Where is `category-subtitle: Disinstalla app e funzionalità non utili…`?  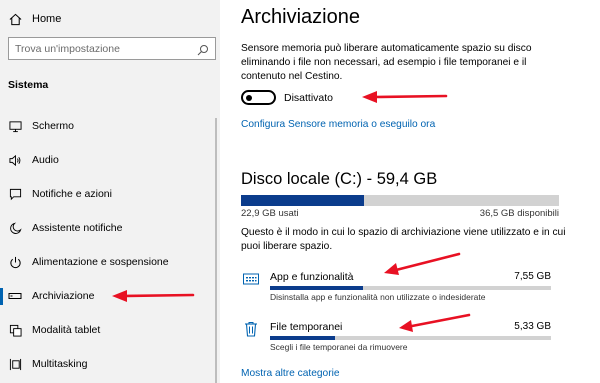 category-subtitle: Disinstalla app e funzionalità non utili… is located at coordinates (378, 297).